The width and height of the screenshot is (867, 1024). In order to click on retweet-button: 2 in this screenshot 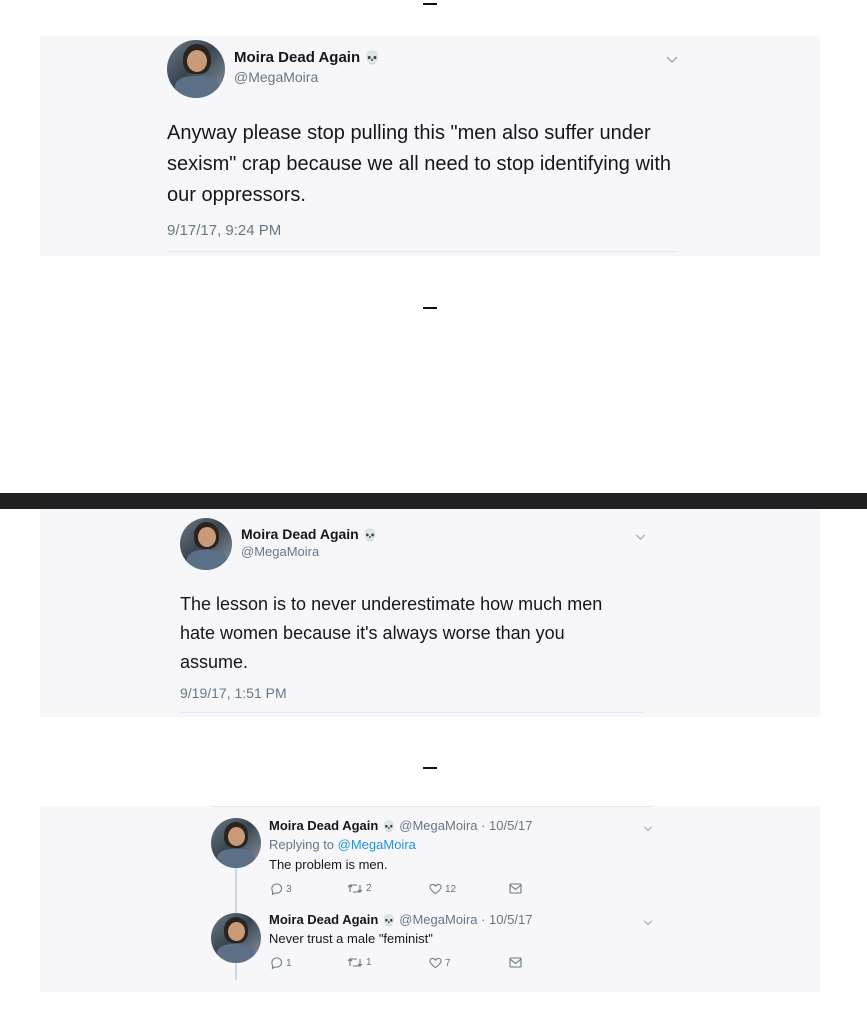, I will do `click(359, 888)`.